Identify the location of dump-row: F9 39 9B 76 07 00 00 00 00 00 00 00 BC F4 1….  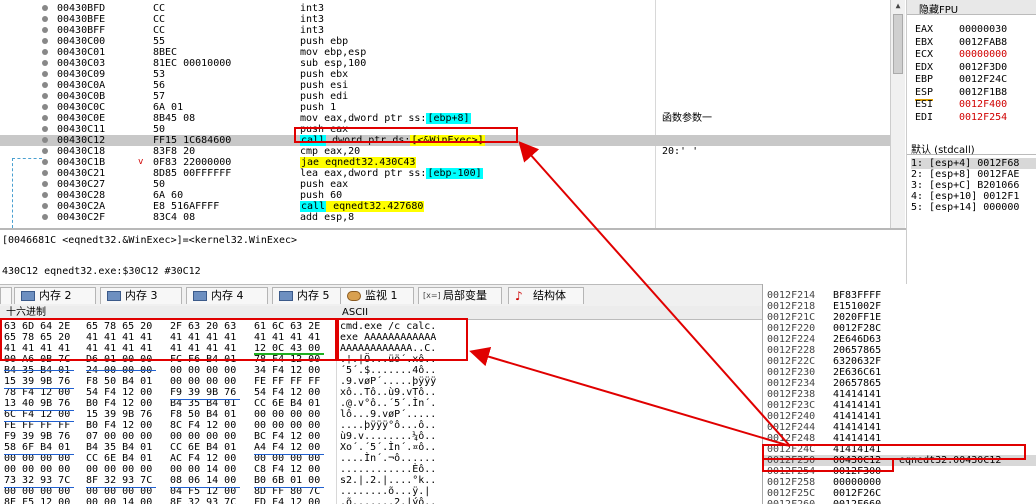
(381, 436).